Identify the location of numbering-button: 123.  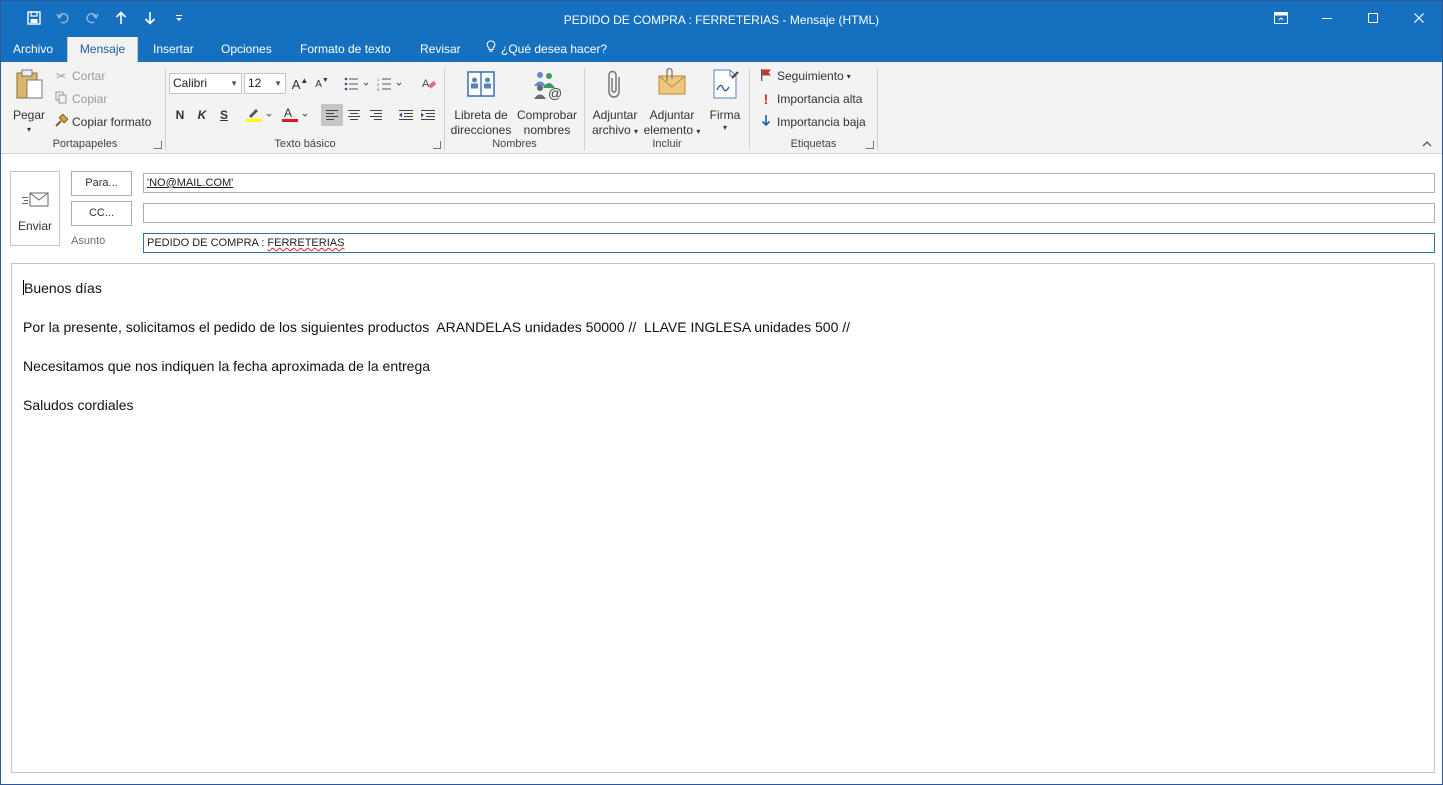
(390, 84).